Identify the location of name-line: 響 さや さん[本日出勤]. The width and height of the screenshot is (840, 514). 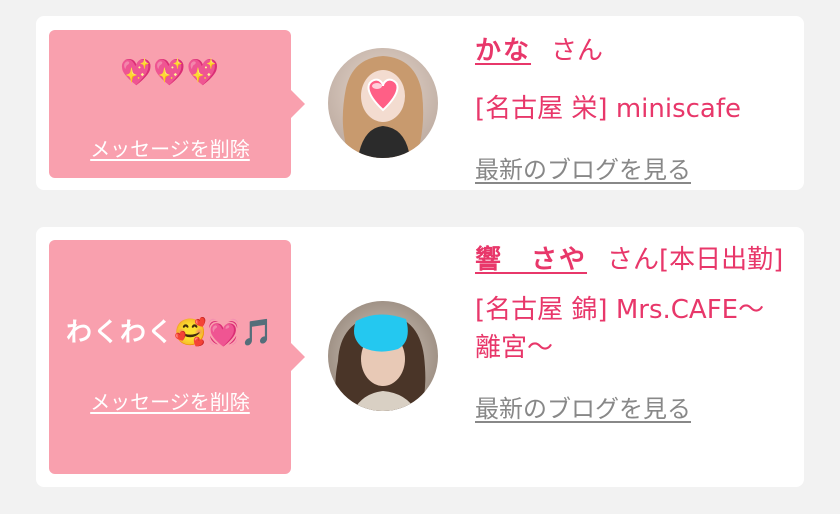
(630, 260).